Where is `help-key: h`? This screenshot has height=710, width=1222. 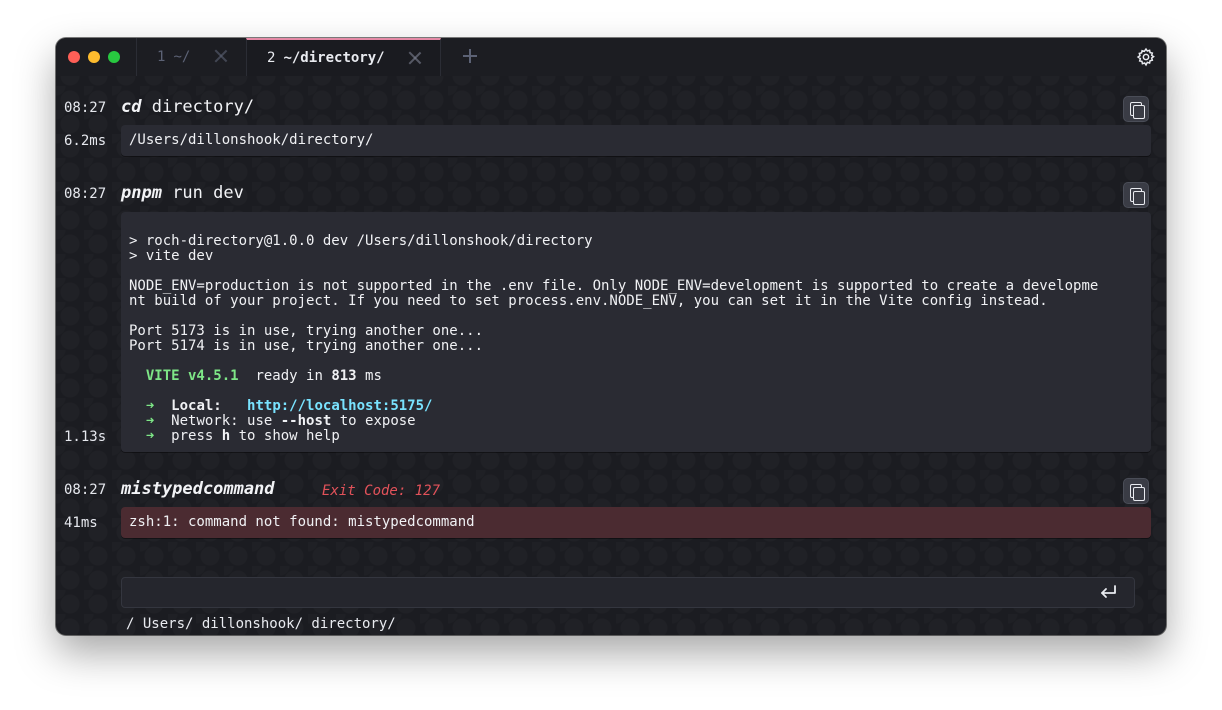 help-key: h is located at coordinates (226, 436).